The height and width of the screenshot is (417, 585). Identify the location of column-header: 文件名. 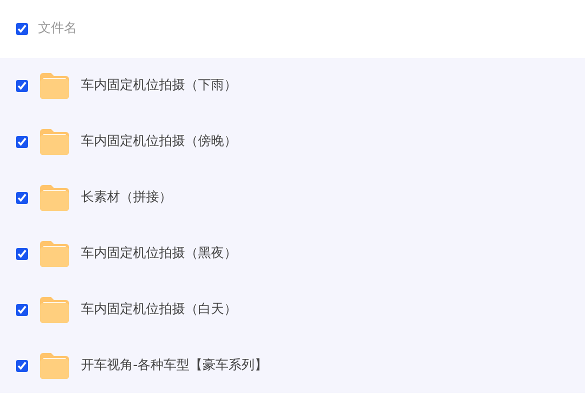
(57, 29).